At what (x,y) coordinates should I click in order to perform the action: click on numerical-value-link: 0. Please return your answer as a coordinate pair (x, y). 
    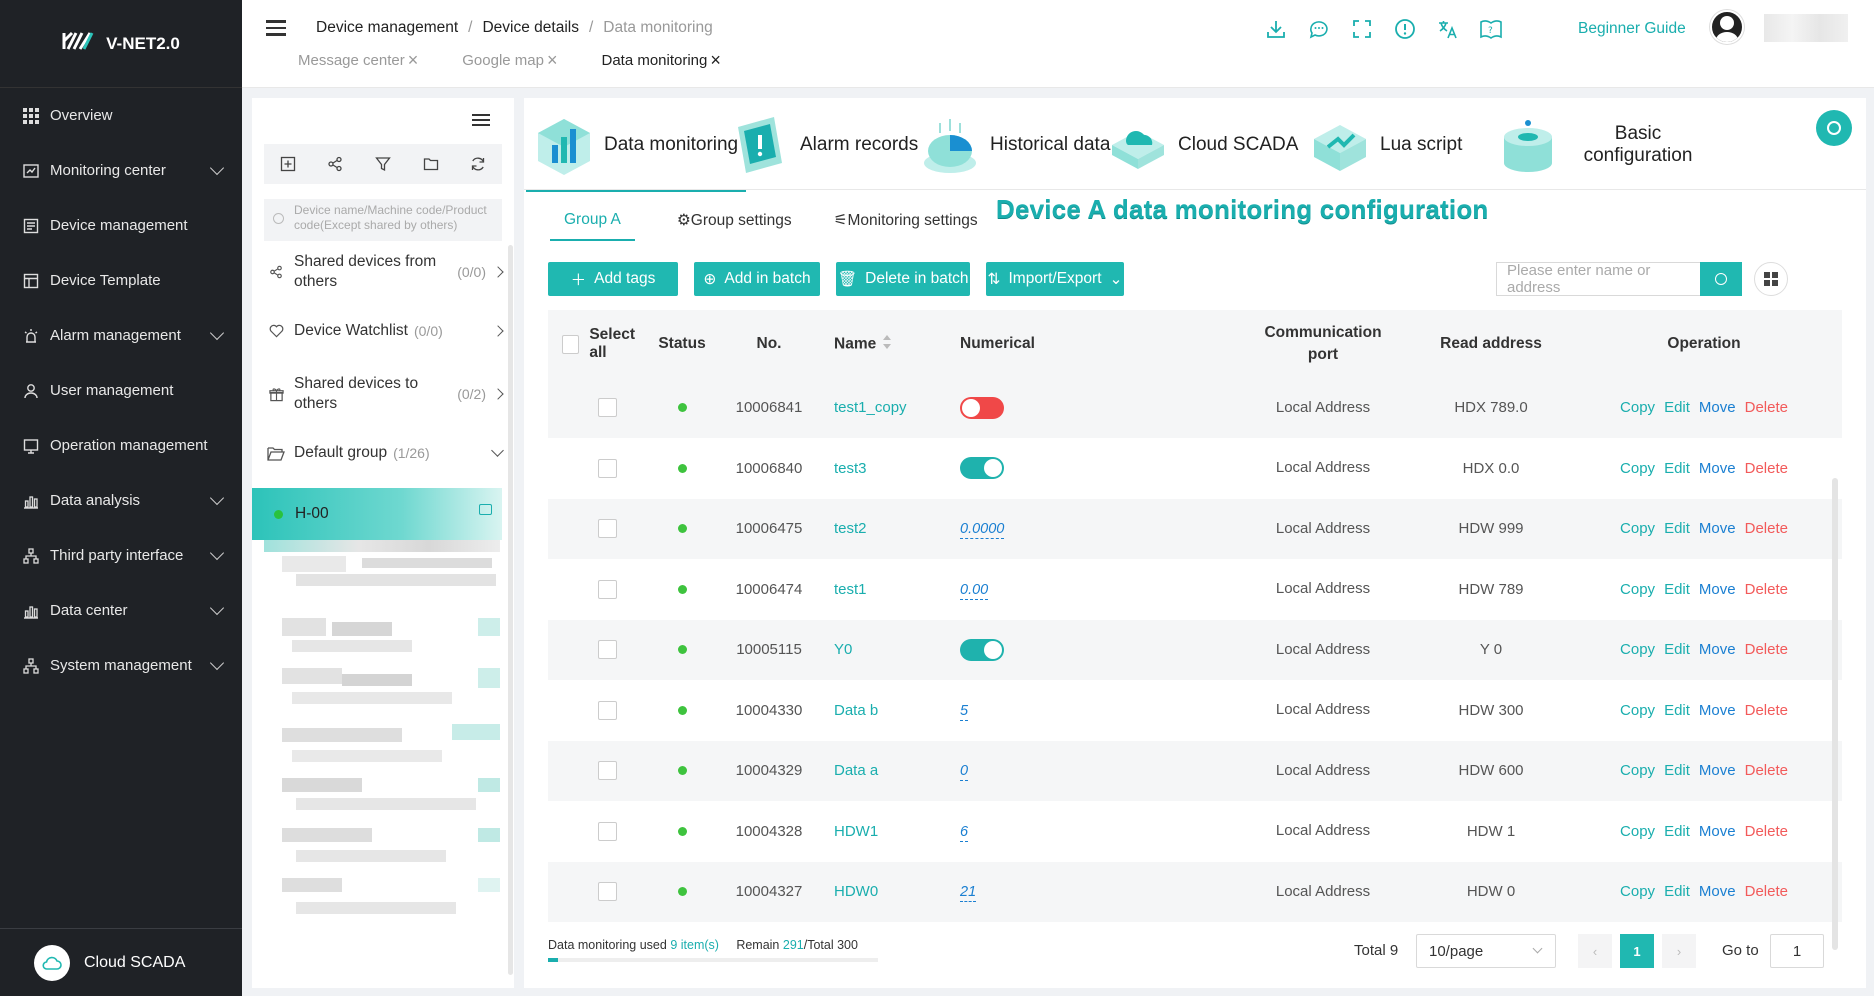
    Looking at the image, I should click on (964, 772).